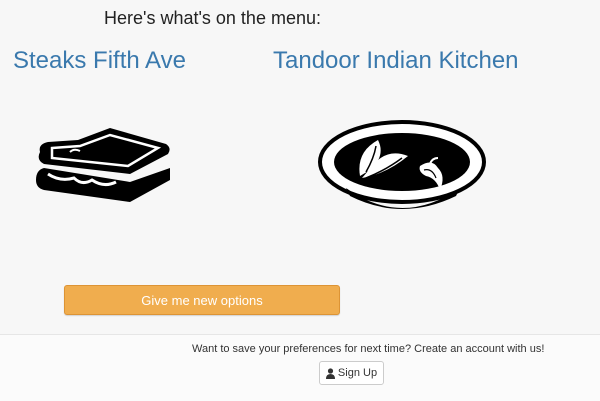 Image resolution: width=600 pixels, height=401 pixels. Describe the element at coordinates (330, 373) in the screenshot. I see `user-icon` at that location.